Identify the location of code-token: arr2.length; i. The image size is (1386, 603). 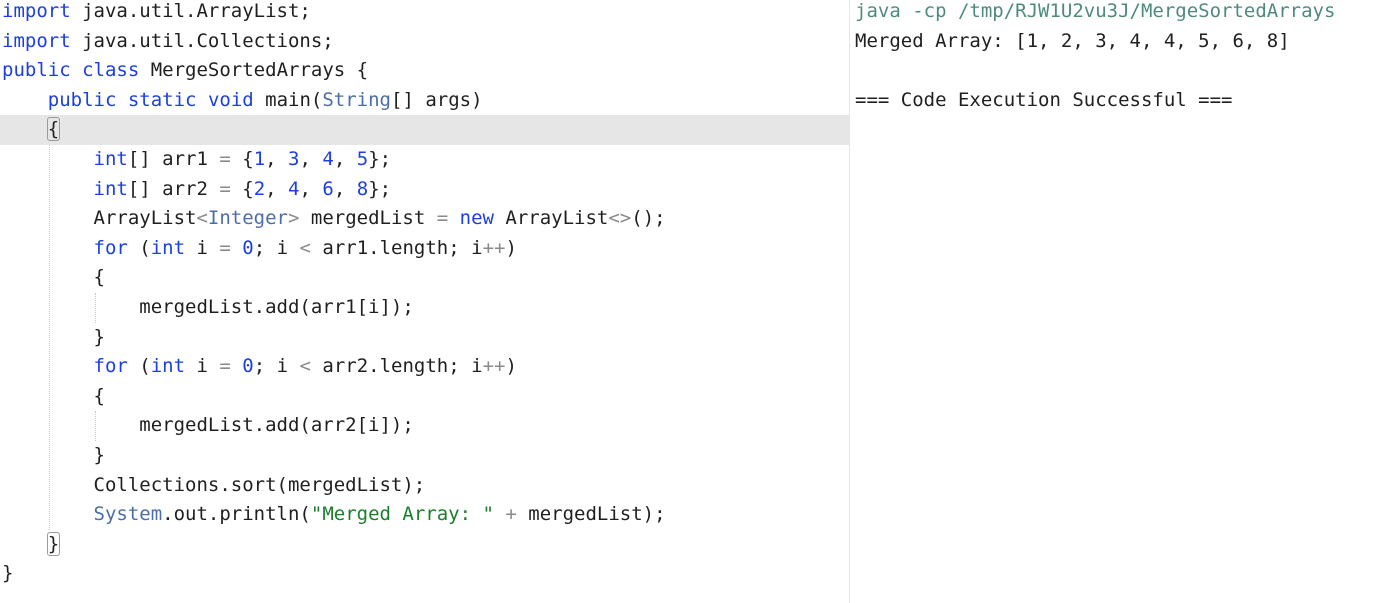
(396, 366).